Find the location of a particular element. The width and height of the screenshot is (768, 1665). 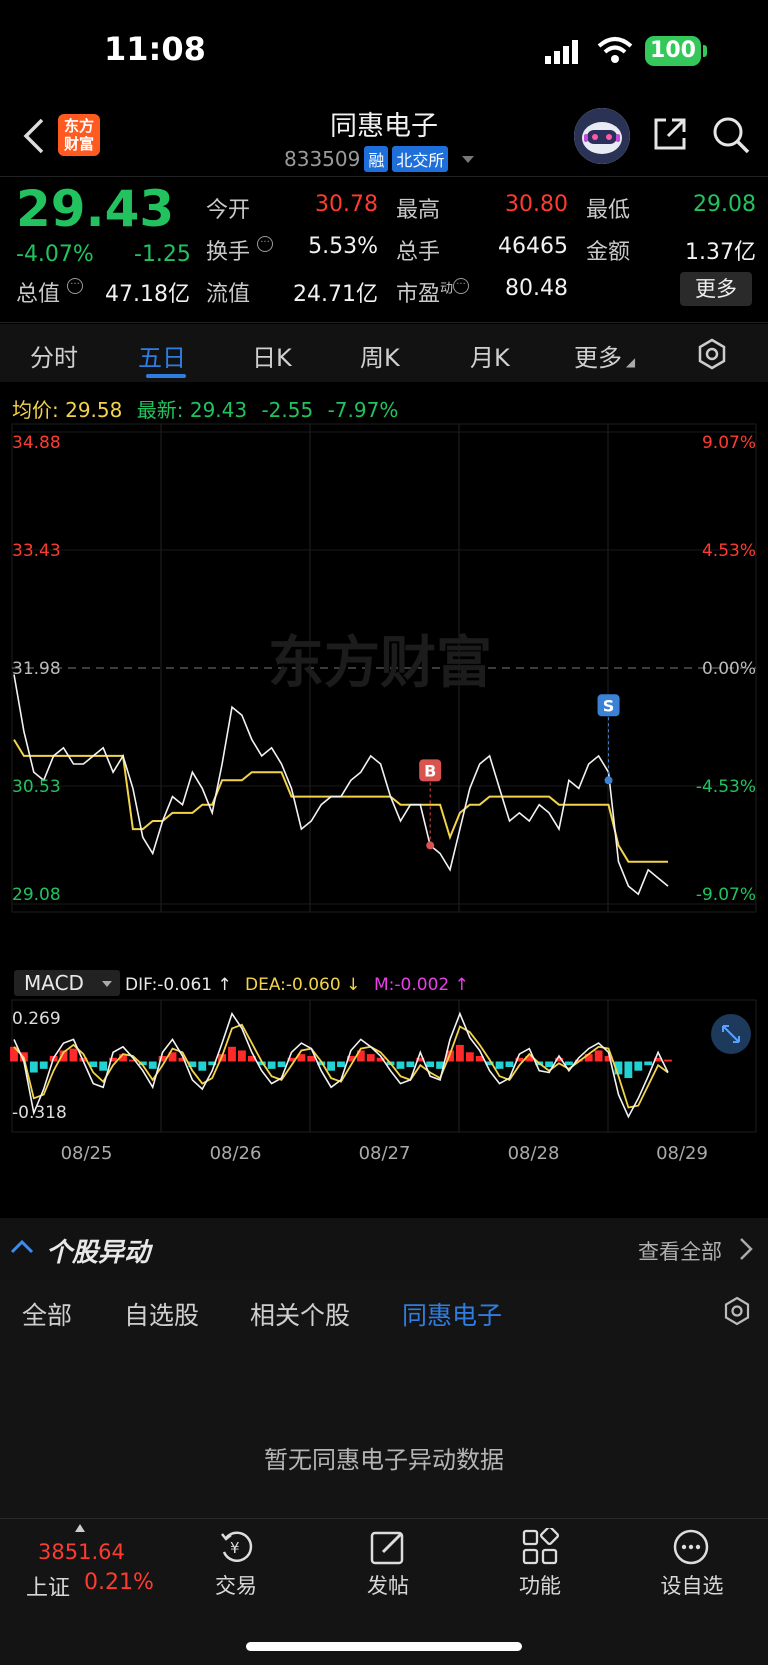

nav-post: 发帖 is located at coordinates (388, 1585).